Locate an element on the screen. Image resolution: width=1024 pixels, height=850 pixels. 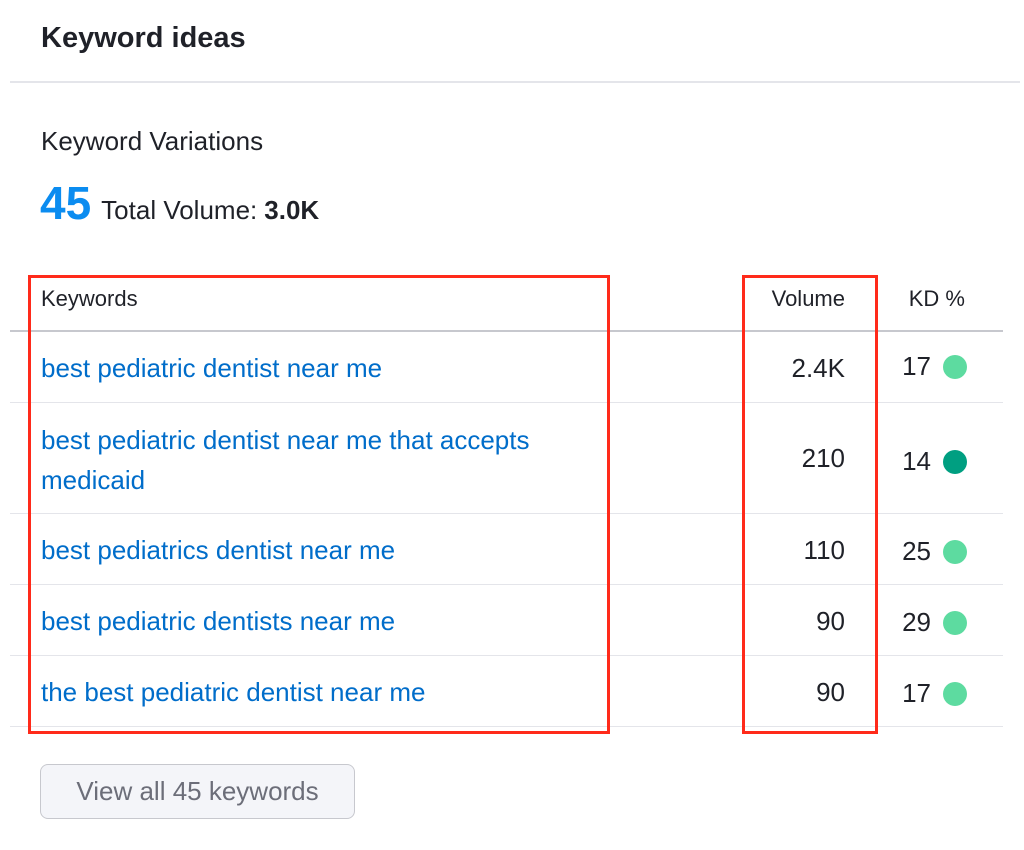
total-volume-label: Total Volume: is located at coordinates (179, 210).